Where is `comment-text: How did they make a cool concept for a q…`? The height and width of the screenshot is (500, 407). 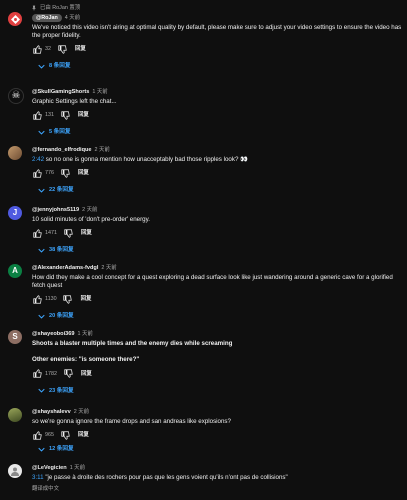
comment-text: How did they make a cool concept for a q… is located at coordinates (213, 282).